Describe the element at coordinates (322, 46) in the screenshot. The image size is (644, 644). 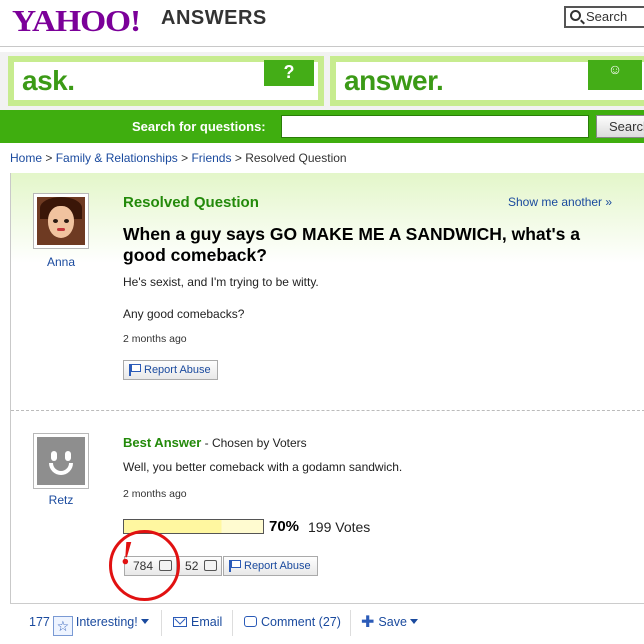
I see `header-divider` at that location.